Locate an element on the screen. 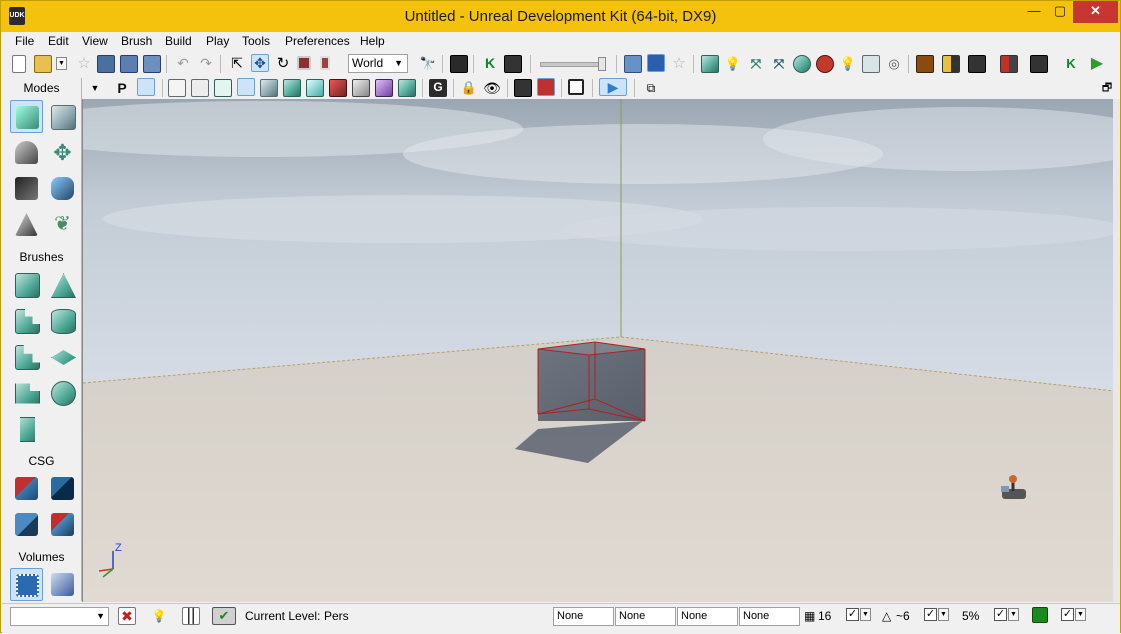  terrain-mode-button is located at coordinates (26, 152).